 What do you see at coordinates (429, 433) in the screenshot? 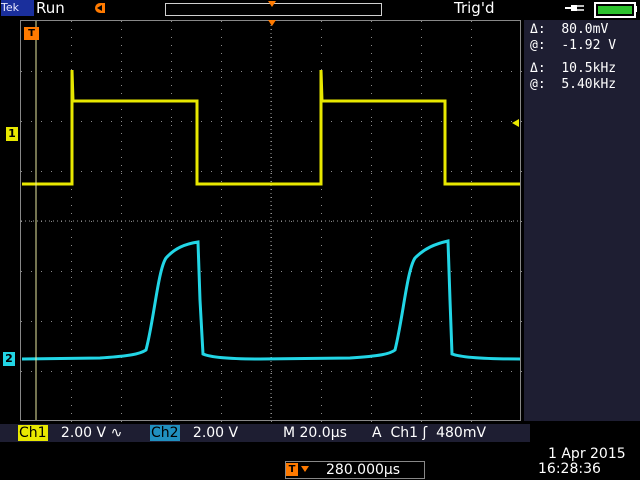
I see `trigger-settings: A Ch1 ʃ 480mV` at bounding box center [429, 433].